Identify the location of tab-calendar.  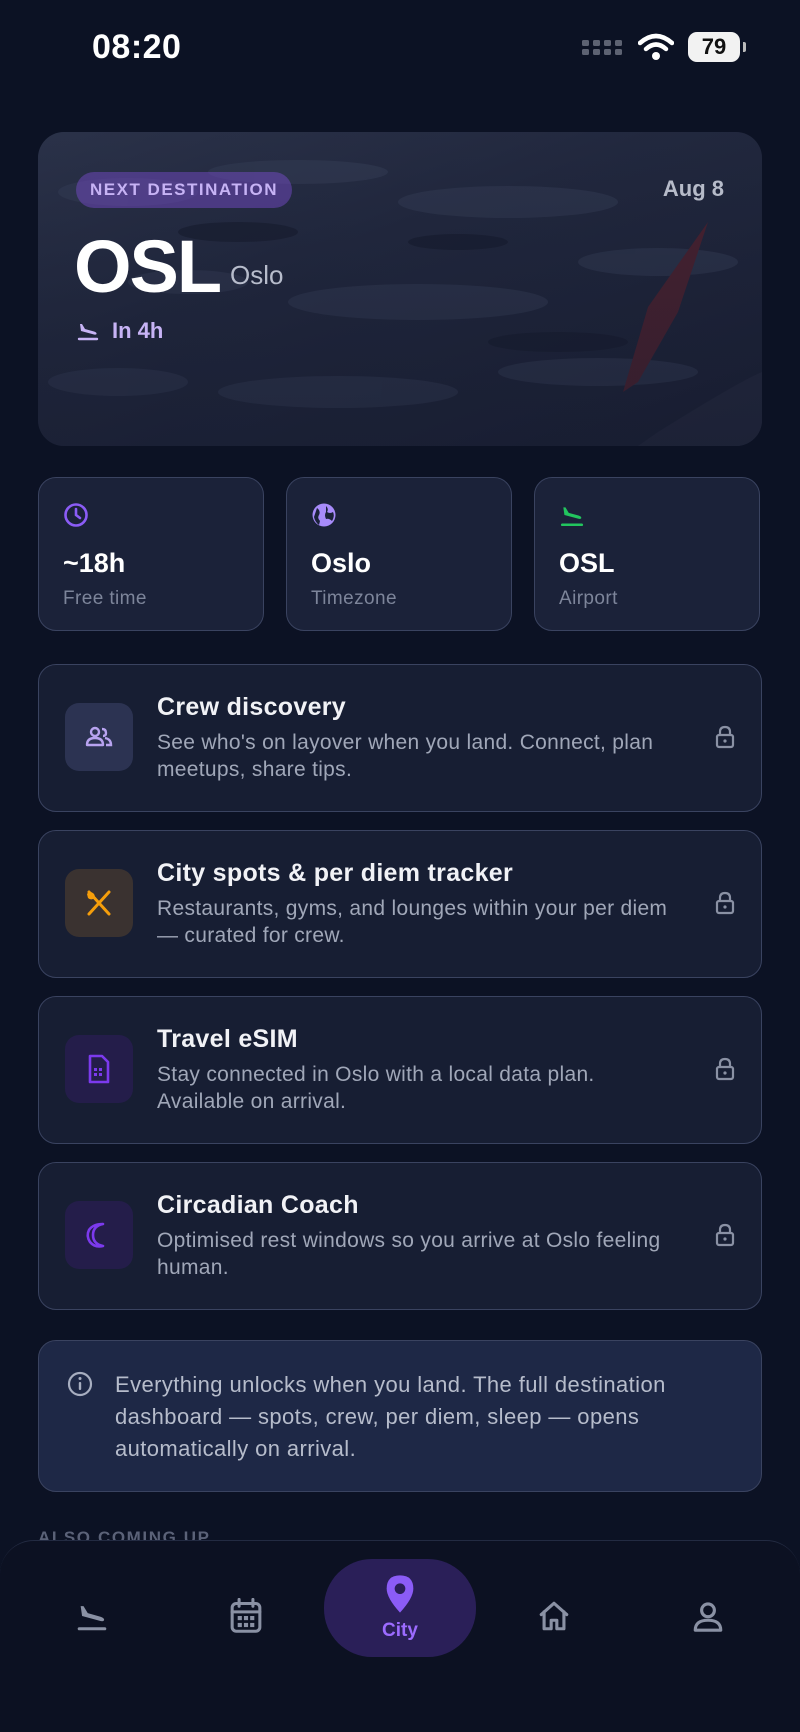
(246, 1616).